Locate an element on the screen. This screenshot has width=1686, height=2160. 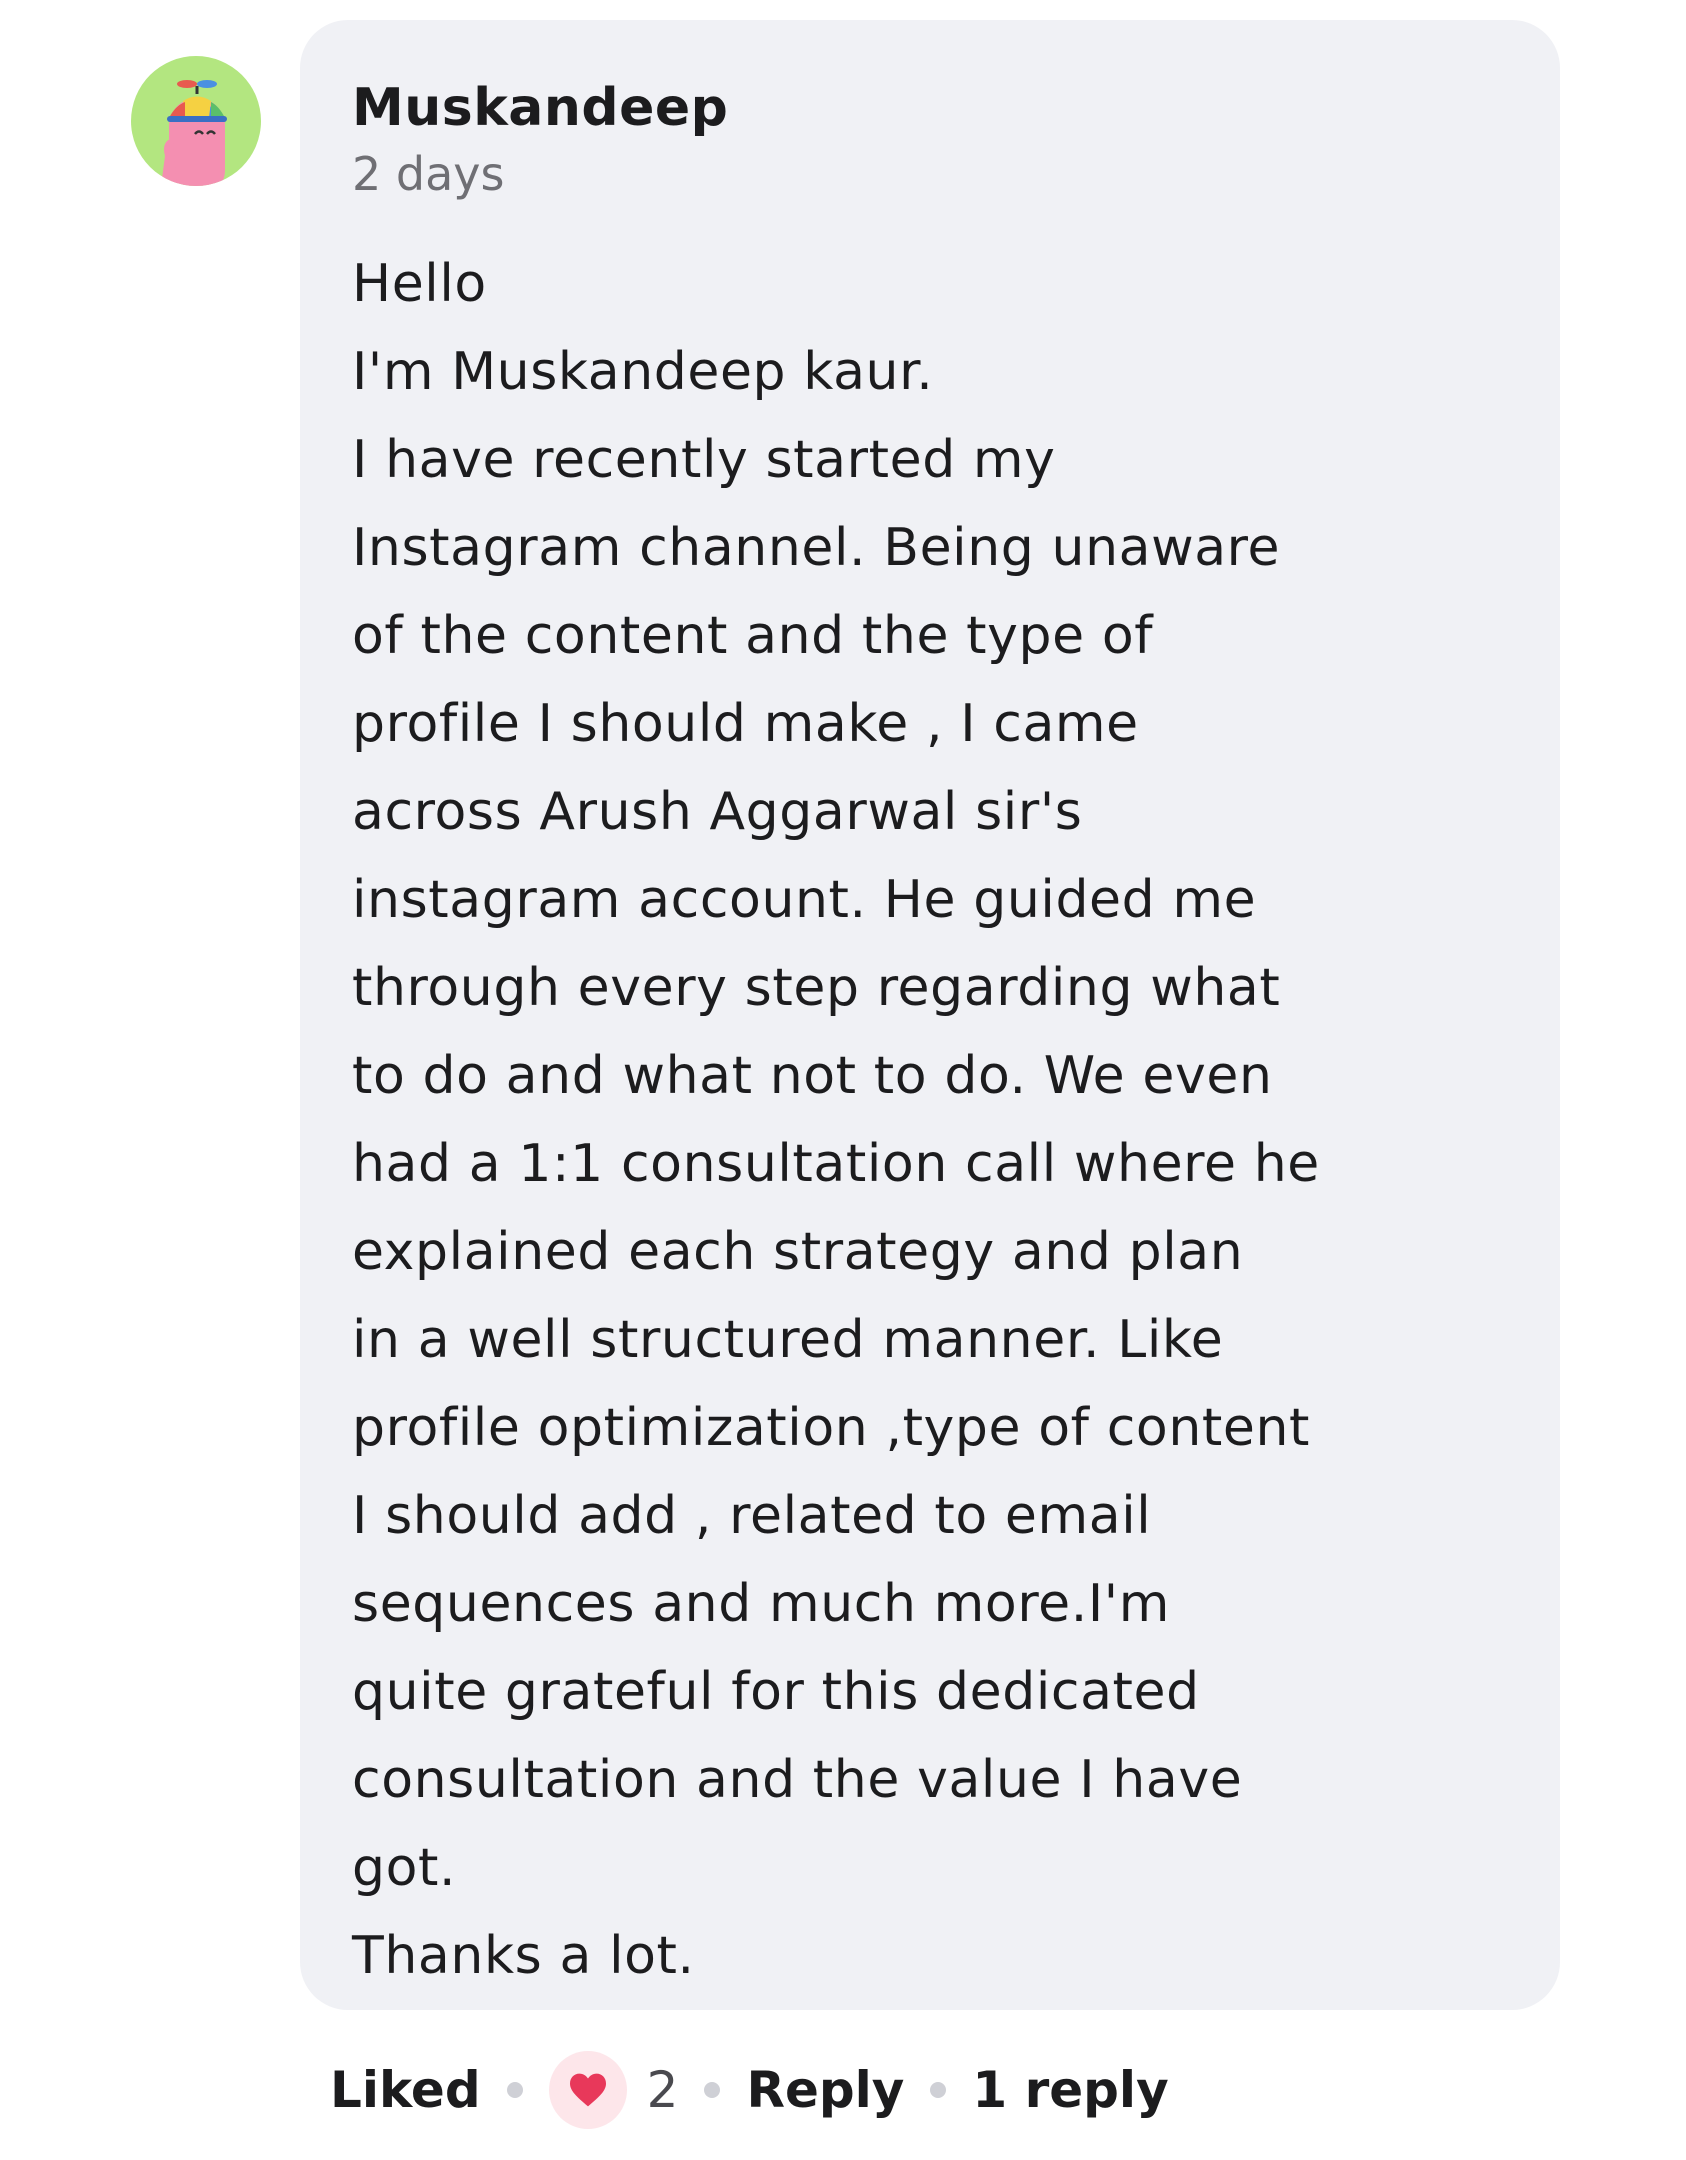
comment-line: of the content and the type of is located at coordinates (753, 636).